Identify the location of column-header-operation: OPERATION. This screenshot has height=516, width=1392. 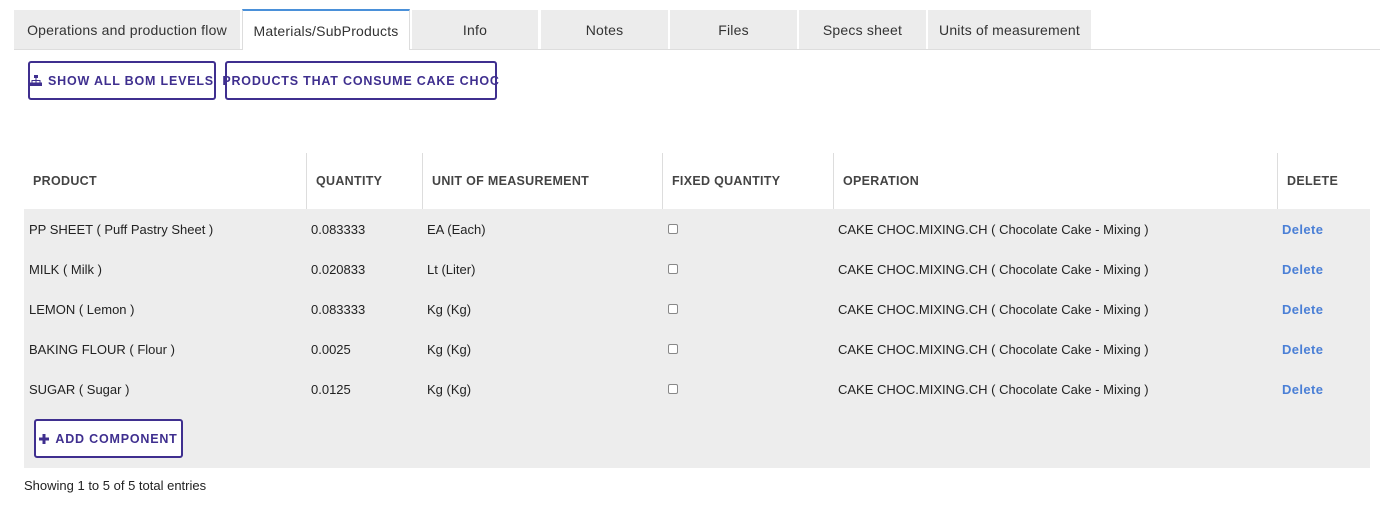
(1055, 181).